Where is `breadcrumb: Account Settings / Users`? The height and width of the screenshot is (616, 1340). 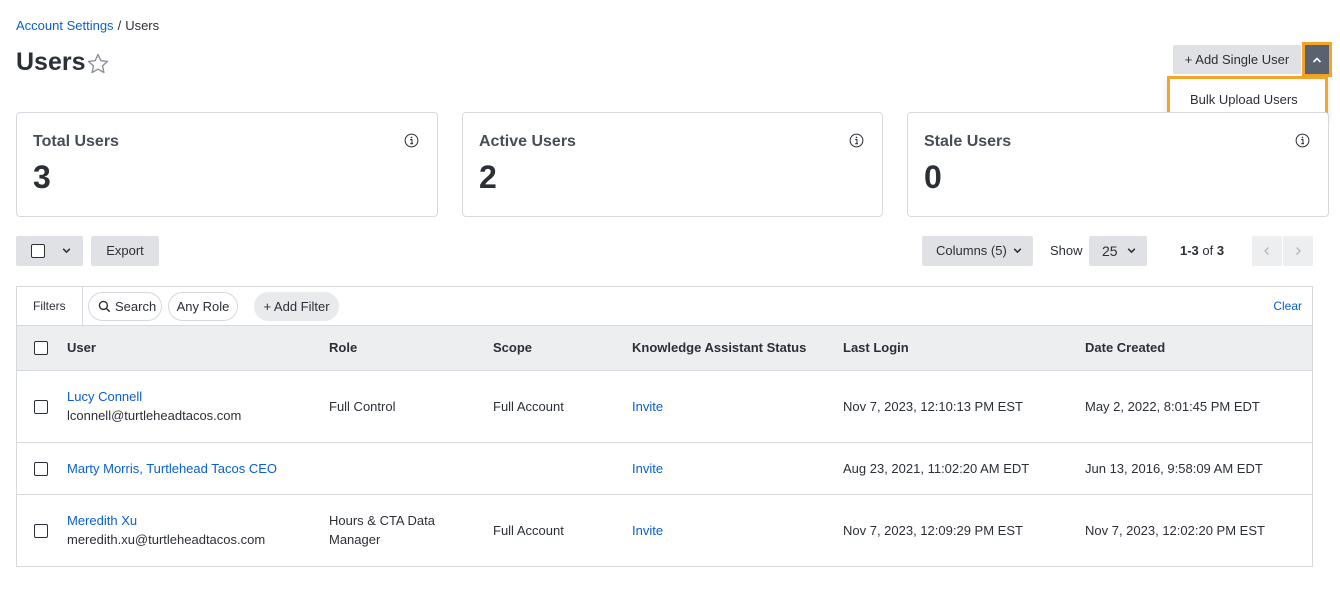 breadcrumb: Account Settings / Users is located at coordinates (87, 25).